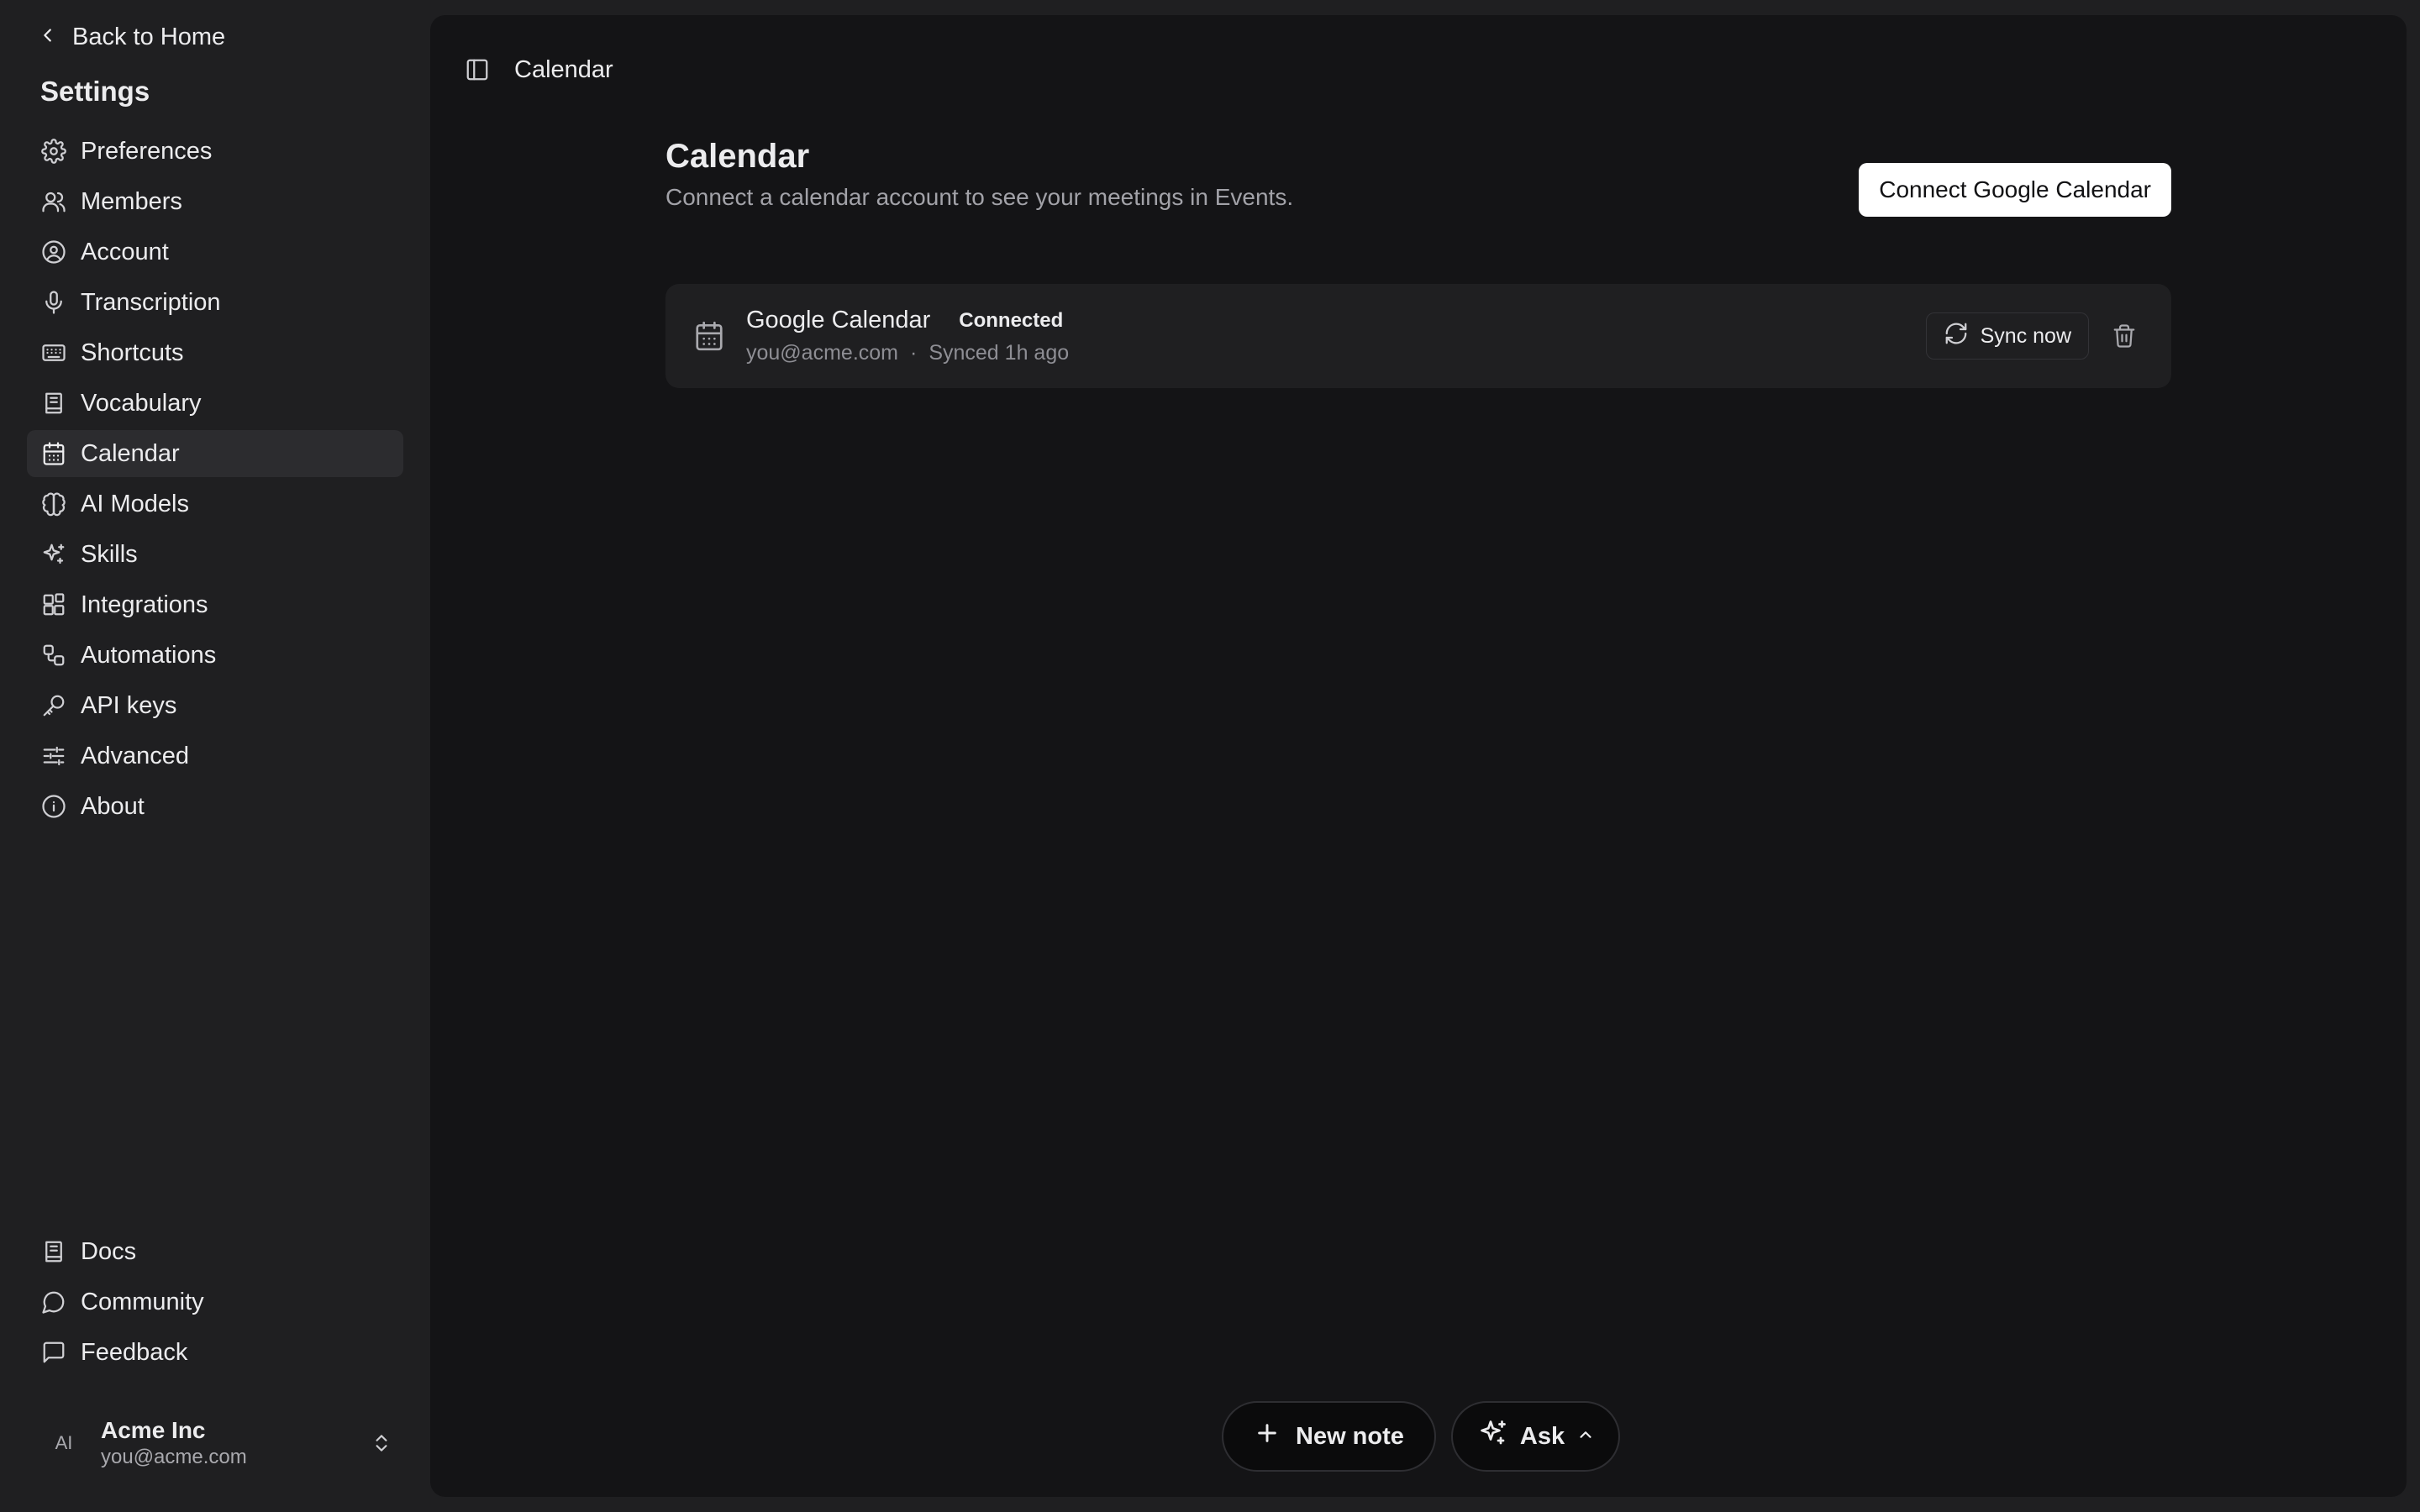 The height and width of the screenshot is (1512, 2420). What do you see at coordinates (149, 655) in the screenshot?
I see `sidebar-item-label: Automations` at bounding box center [149, 655].